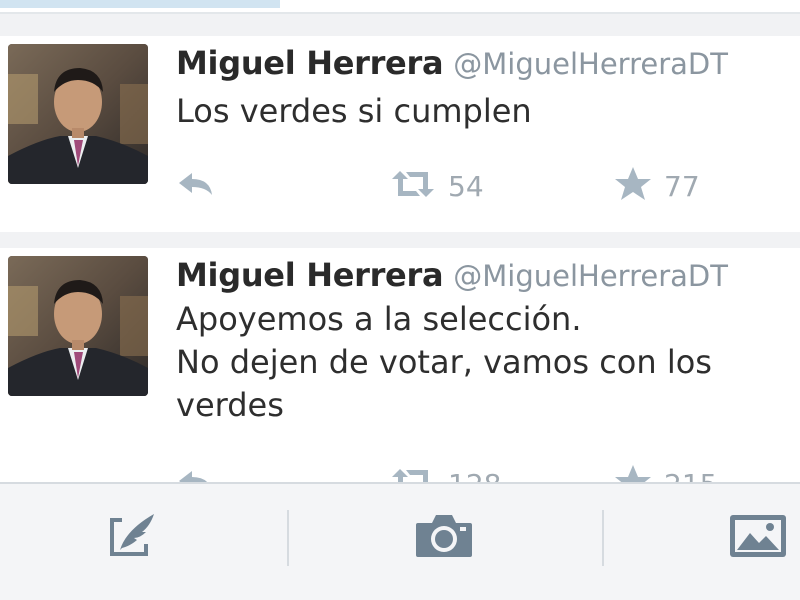 This screenshot has width=800, height=600. I want to click on camera-icon, so click(444, 538).